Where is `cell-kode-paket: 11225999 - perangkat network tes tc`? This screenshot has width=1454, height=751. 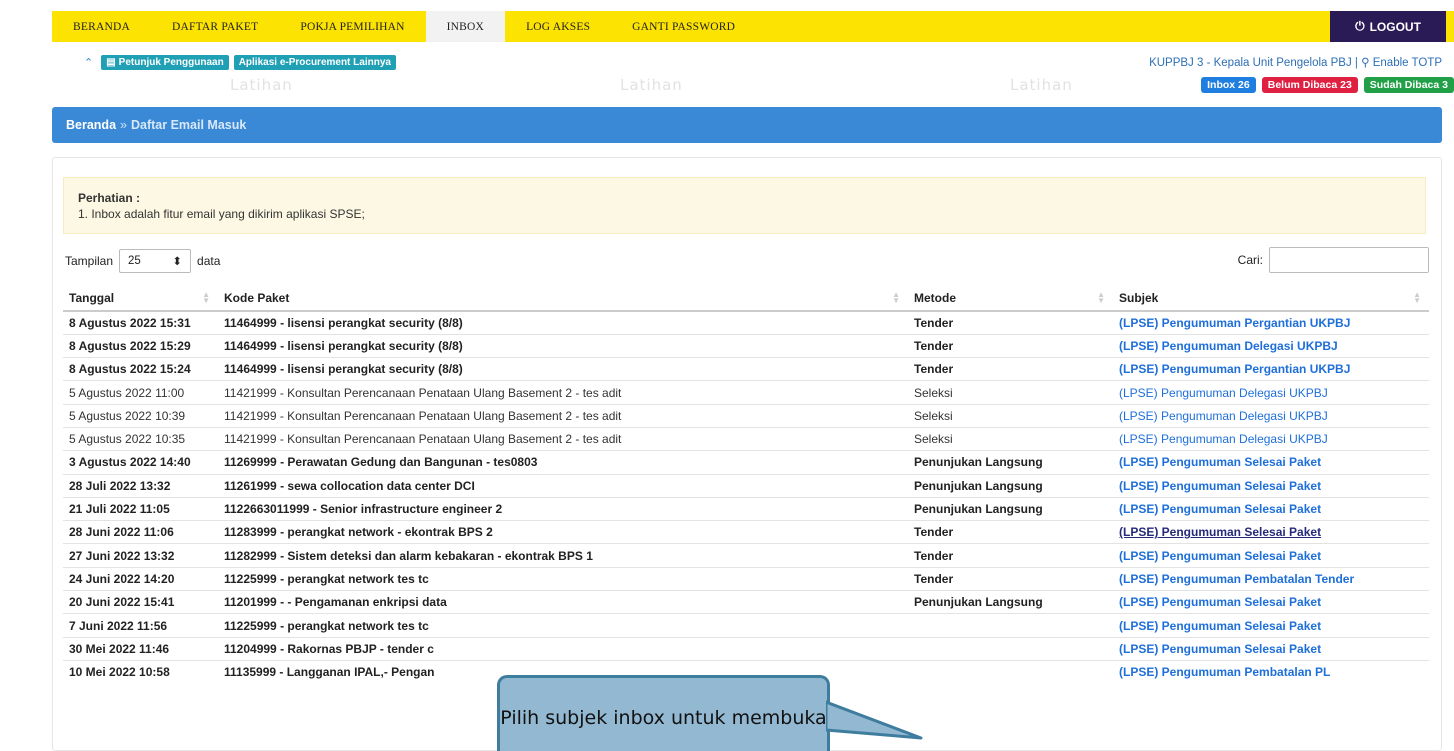
cell-kode-paket: 11225999 - perangkat network tes tc is located at coordinates (563, 625).